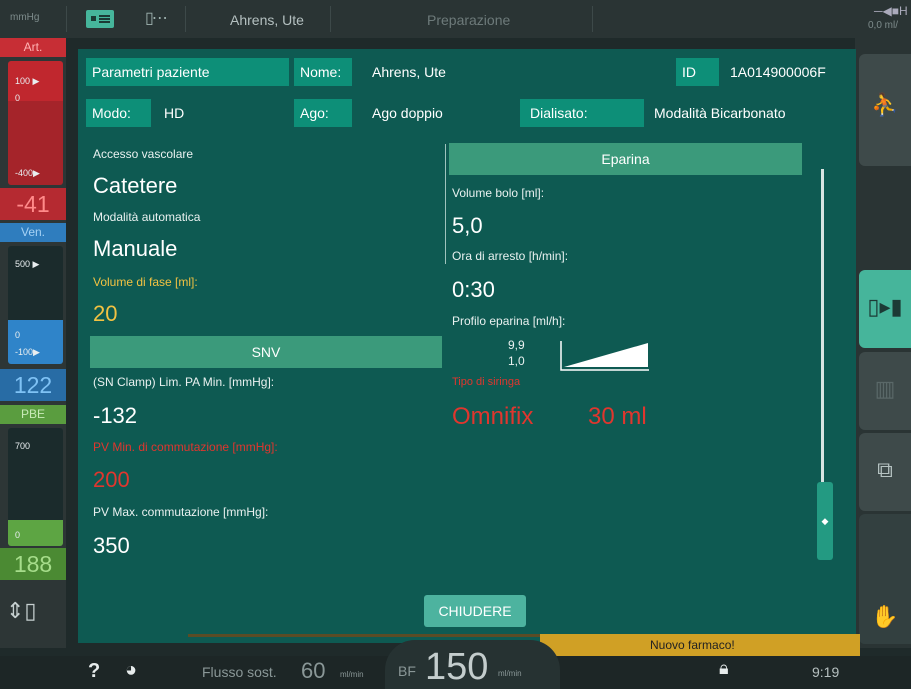 The image size is (911, 689). I want to click on bolus-value: 5,0, so click(467, 226).